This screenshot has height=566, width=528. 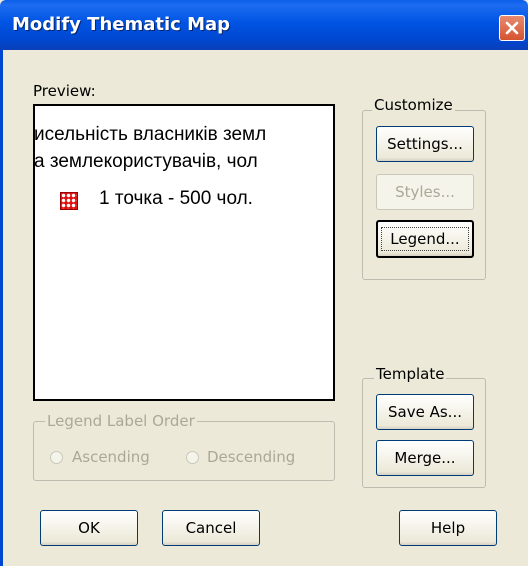 What do you see at coordinates (410, 374) in the screenshot?
I see `template-group-title: Template` at bounding box center [410, 374].